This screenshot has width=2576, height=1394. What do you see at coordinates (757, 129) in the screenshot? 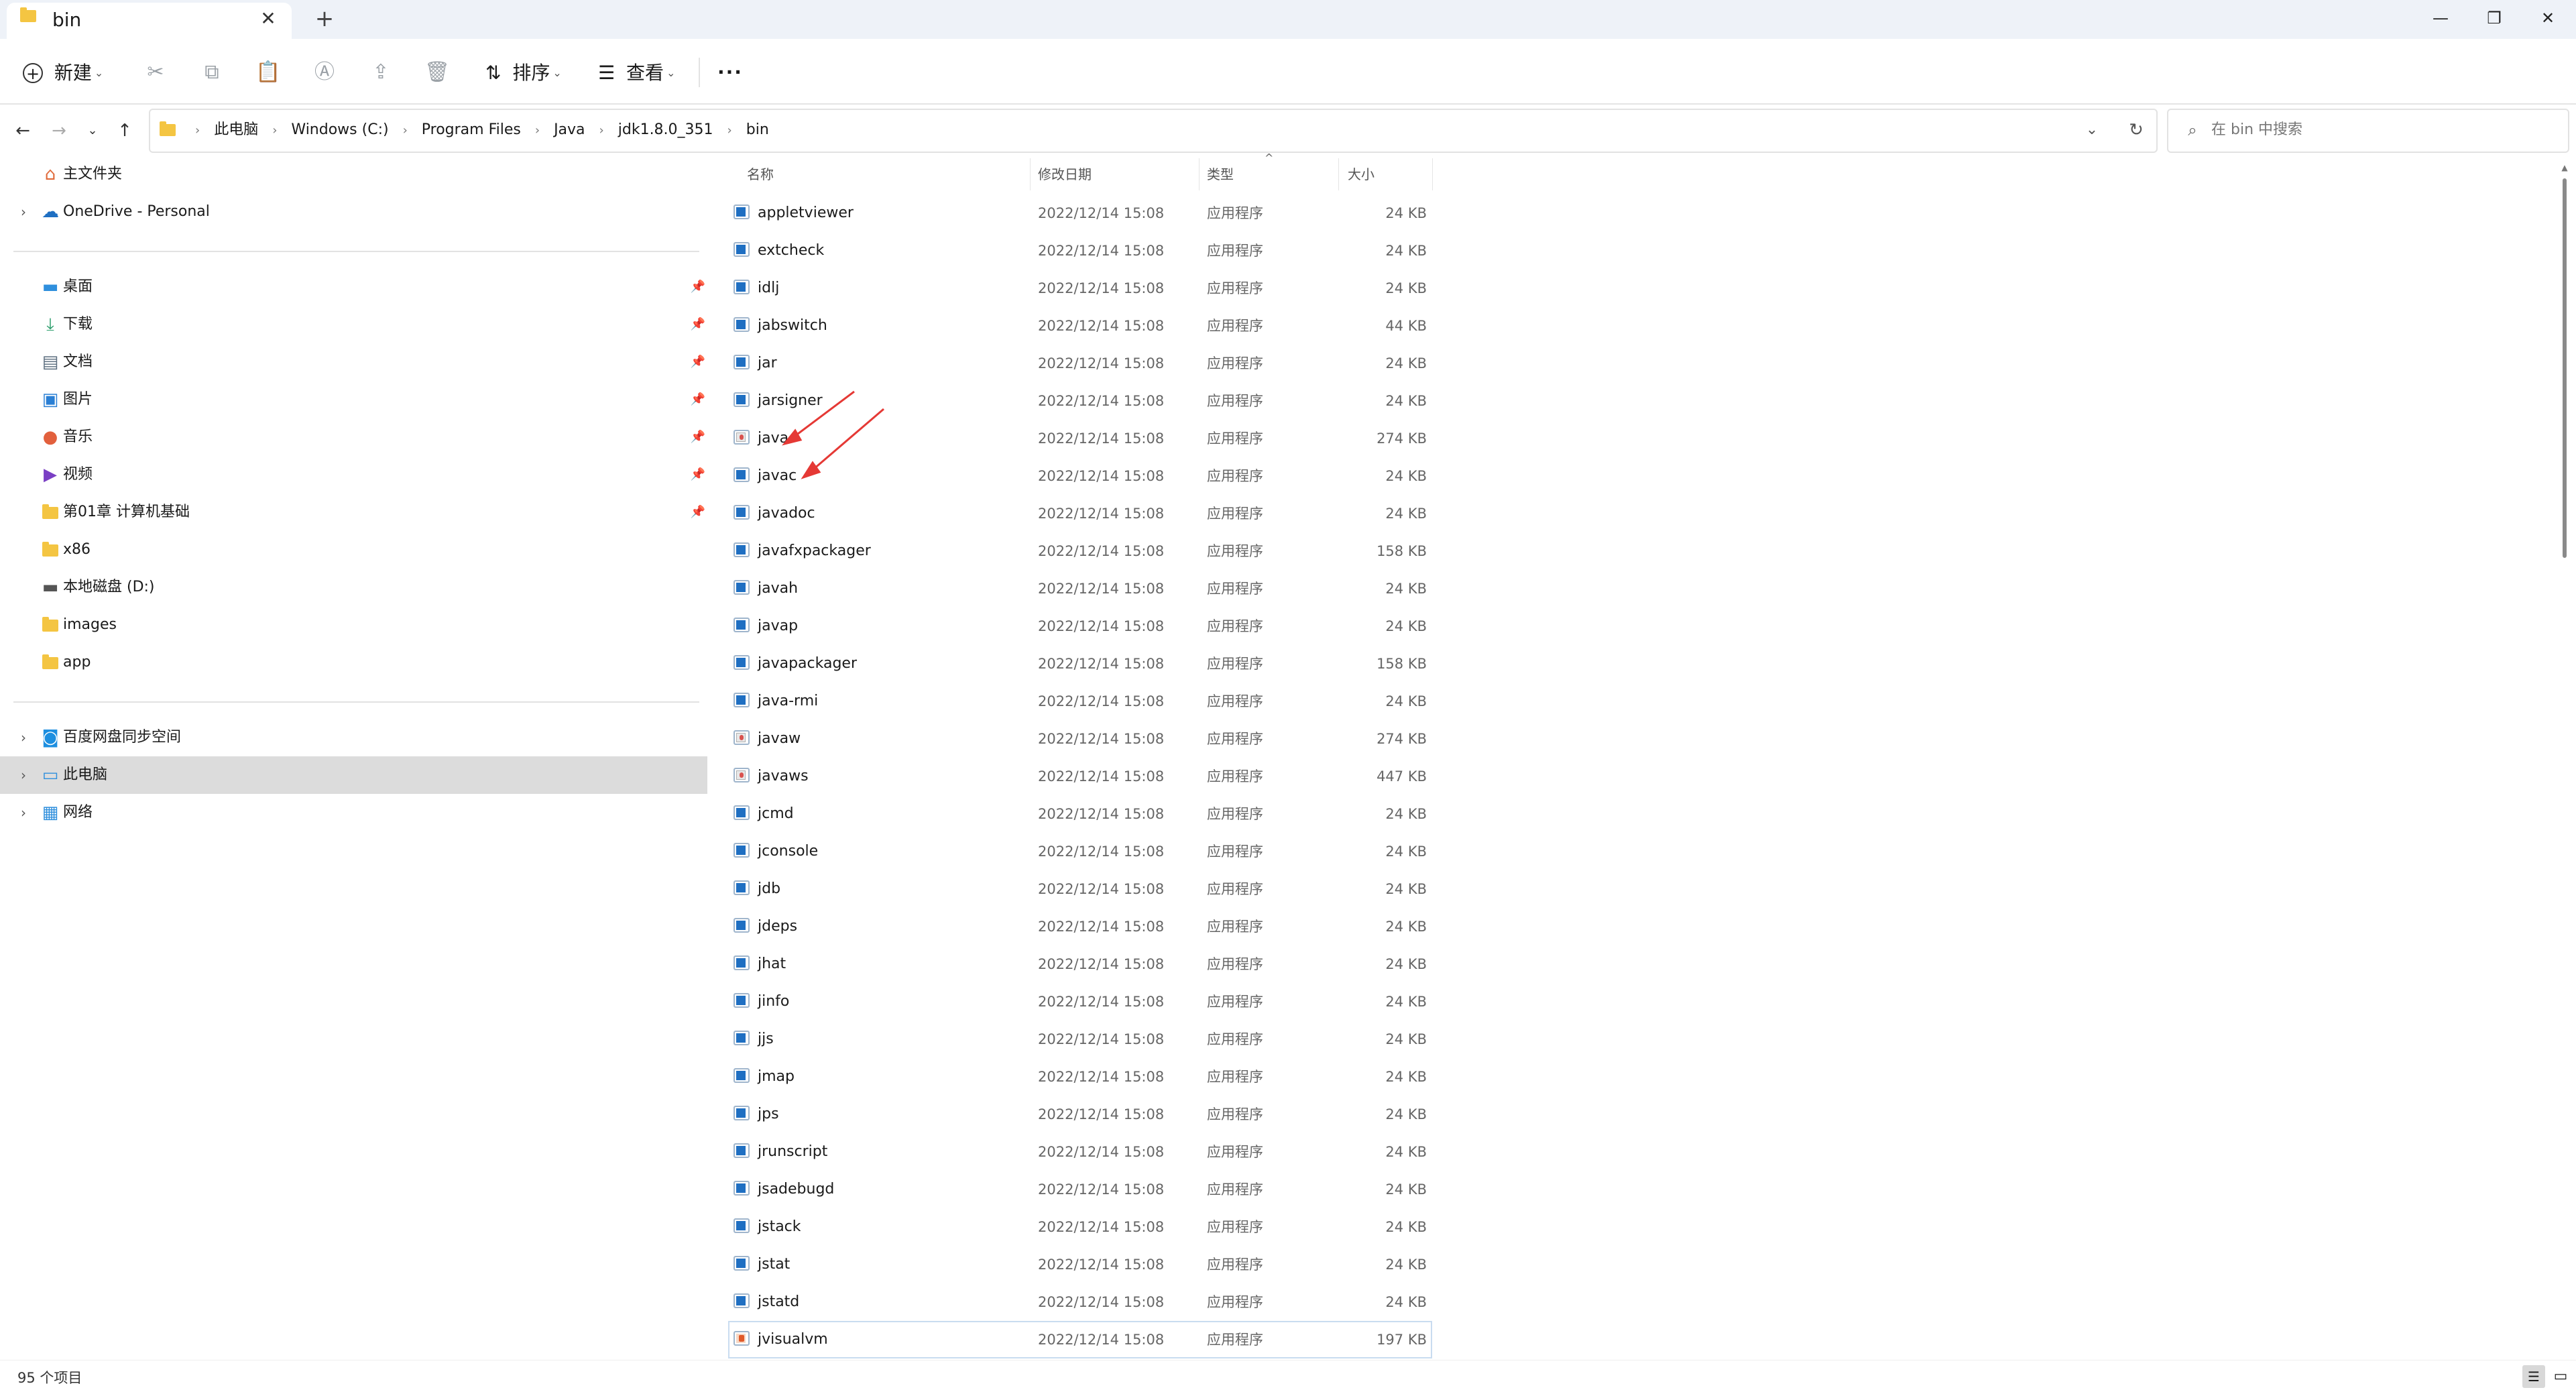
I see `breadcrumb-bin: bin` at bounding box center [757, 129].